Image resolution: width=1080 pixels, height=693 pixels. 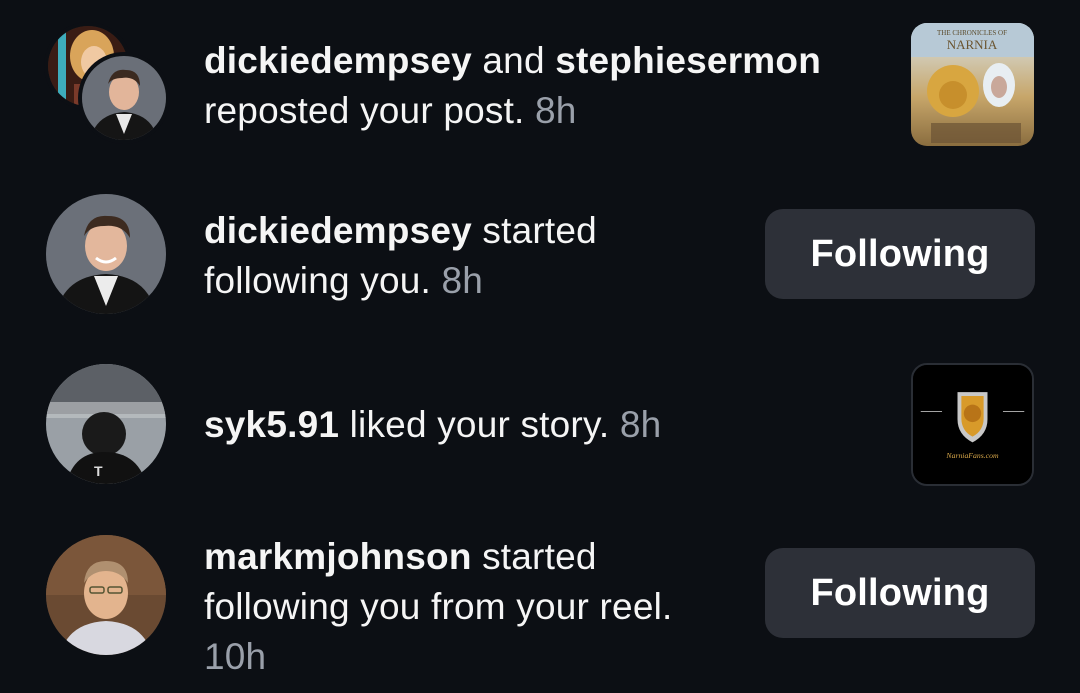 What do you see at coordinates (98, 471) in the screenshot?
I see `svg-text: T` at bounding box center [98, 471].